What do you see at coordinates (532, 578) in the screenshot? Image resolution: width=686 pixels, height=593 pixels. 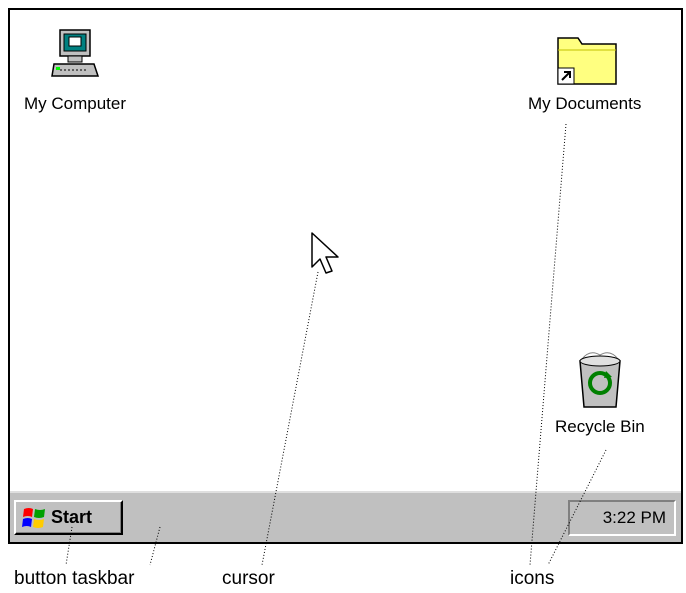 I see `callout-icons: icons` at bounding box center [532, 578].